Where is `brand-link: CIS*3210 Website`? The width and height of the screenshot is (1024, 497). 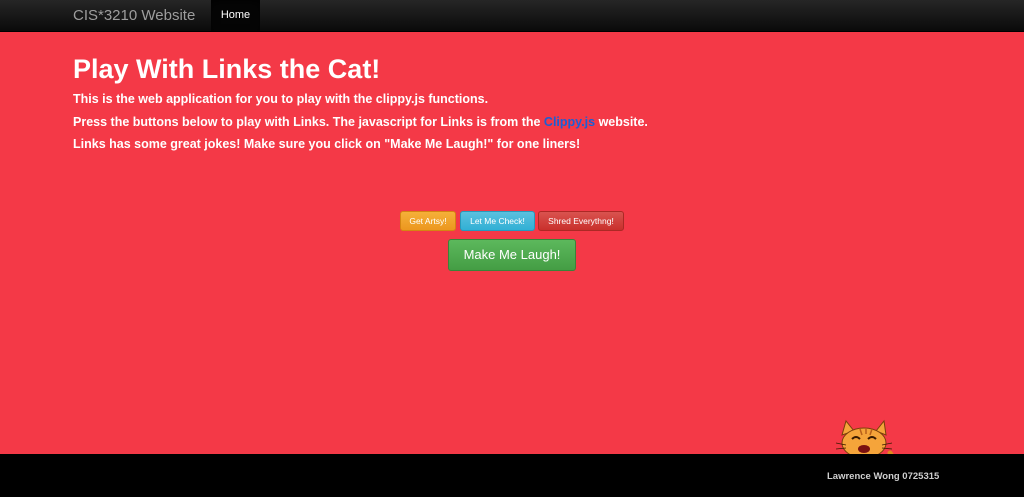 brand-link: CIS*3210 Website is located at coordinates (134, 16).